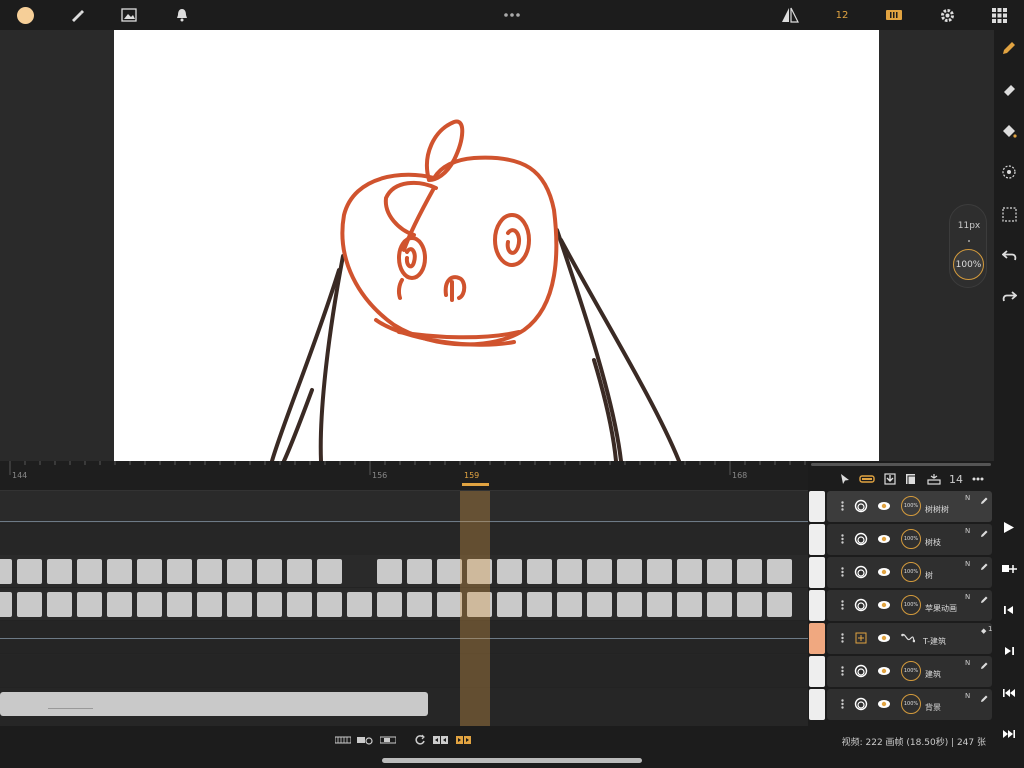 Image resolution: width=1024 pixels, height=768 pixels. I want to click on frame-mode-icon, so click(867, 479).